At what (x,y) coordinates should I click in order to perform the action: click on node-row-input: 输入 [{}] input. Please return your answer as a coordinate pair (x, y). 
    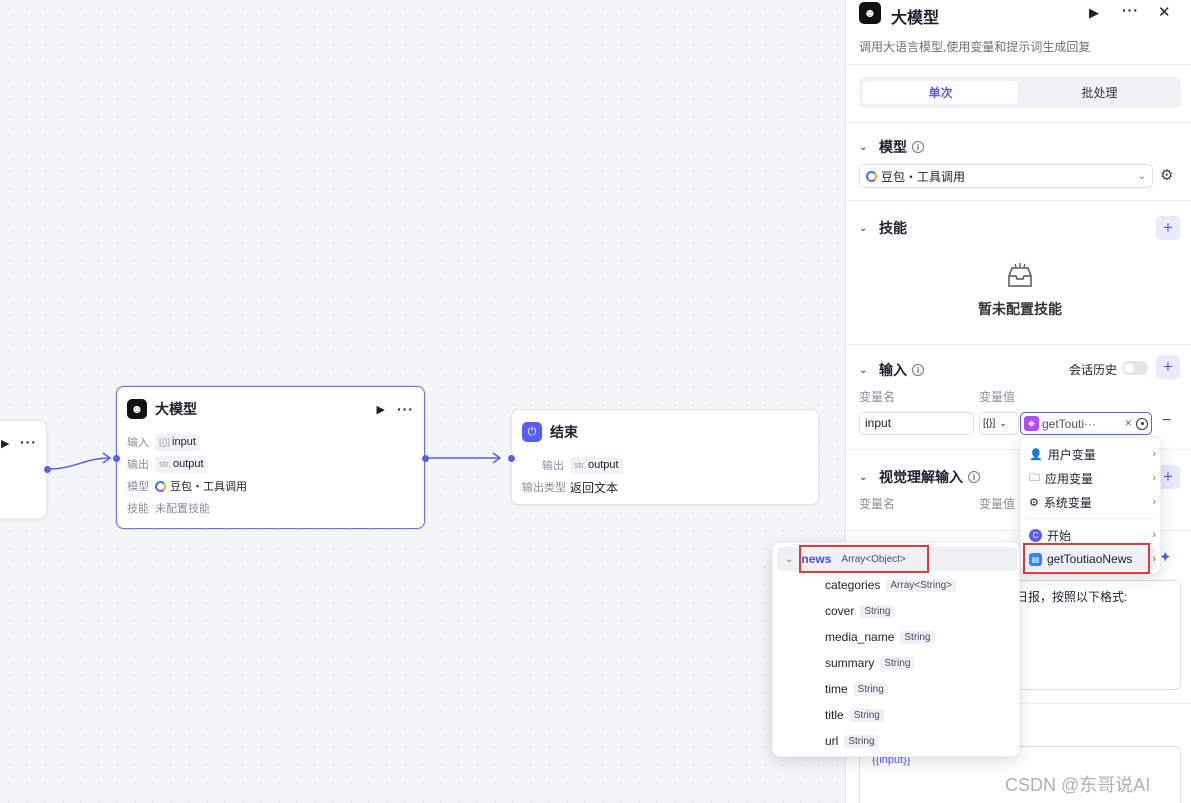
    Looking at the image, I should click on (270, 442).